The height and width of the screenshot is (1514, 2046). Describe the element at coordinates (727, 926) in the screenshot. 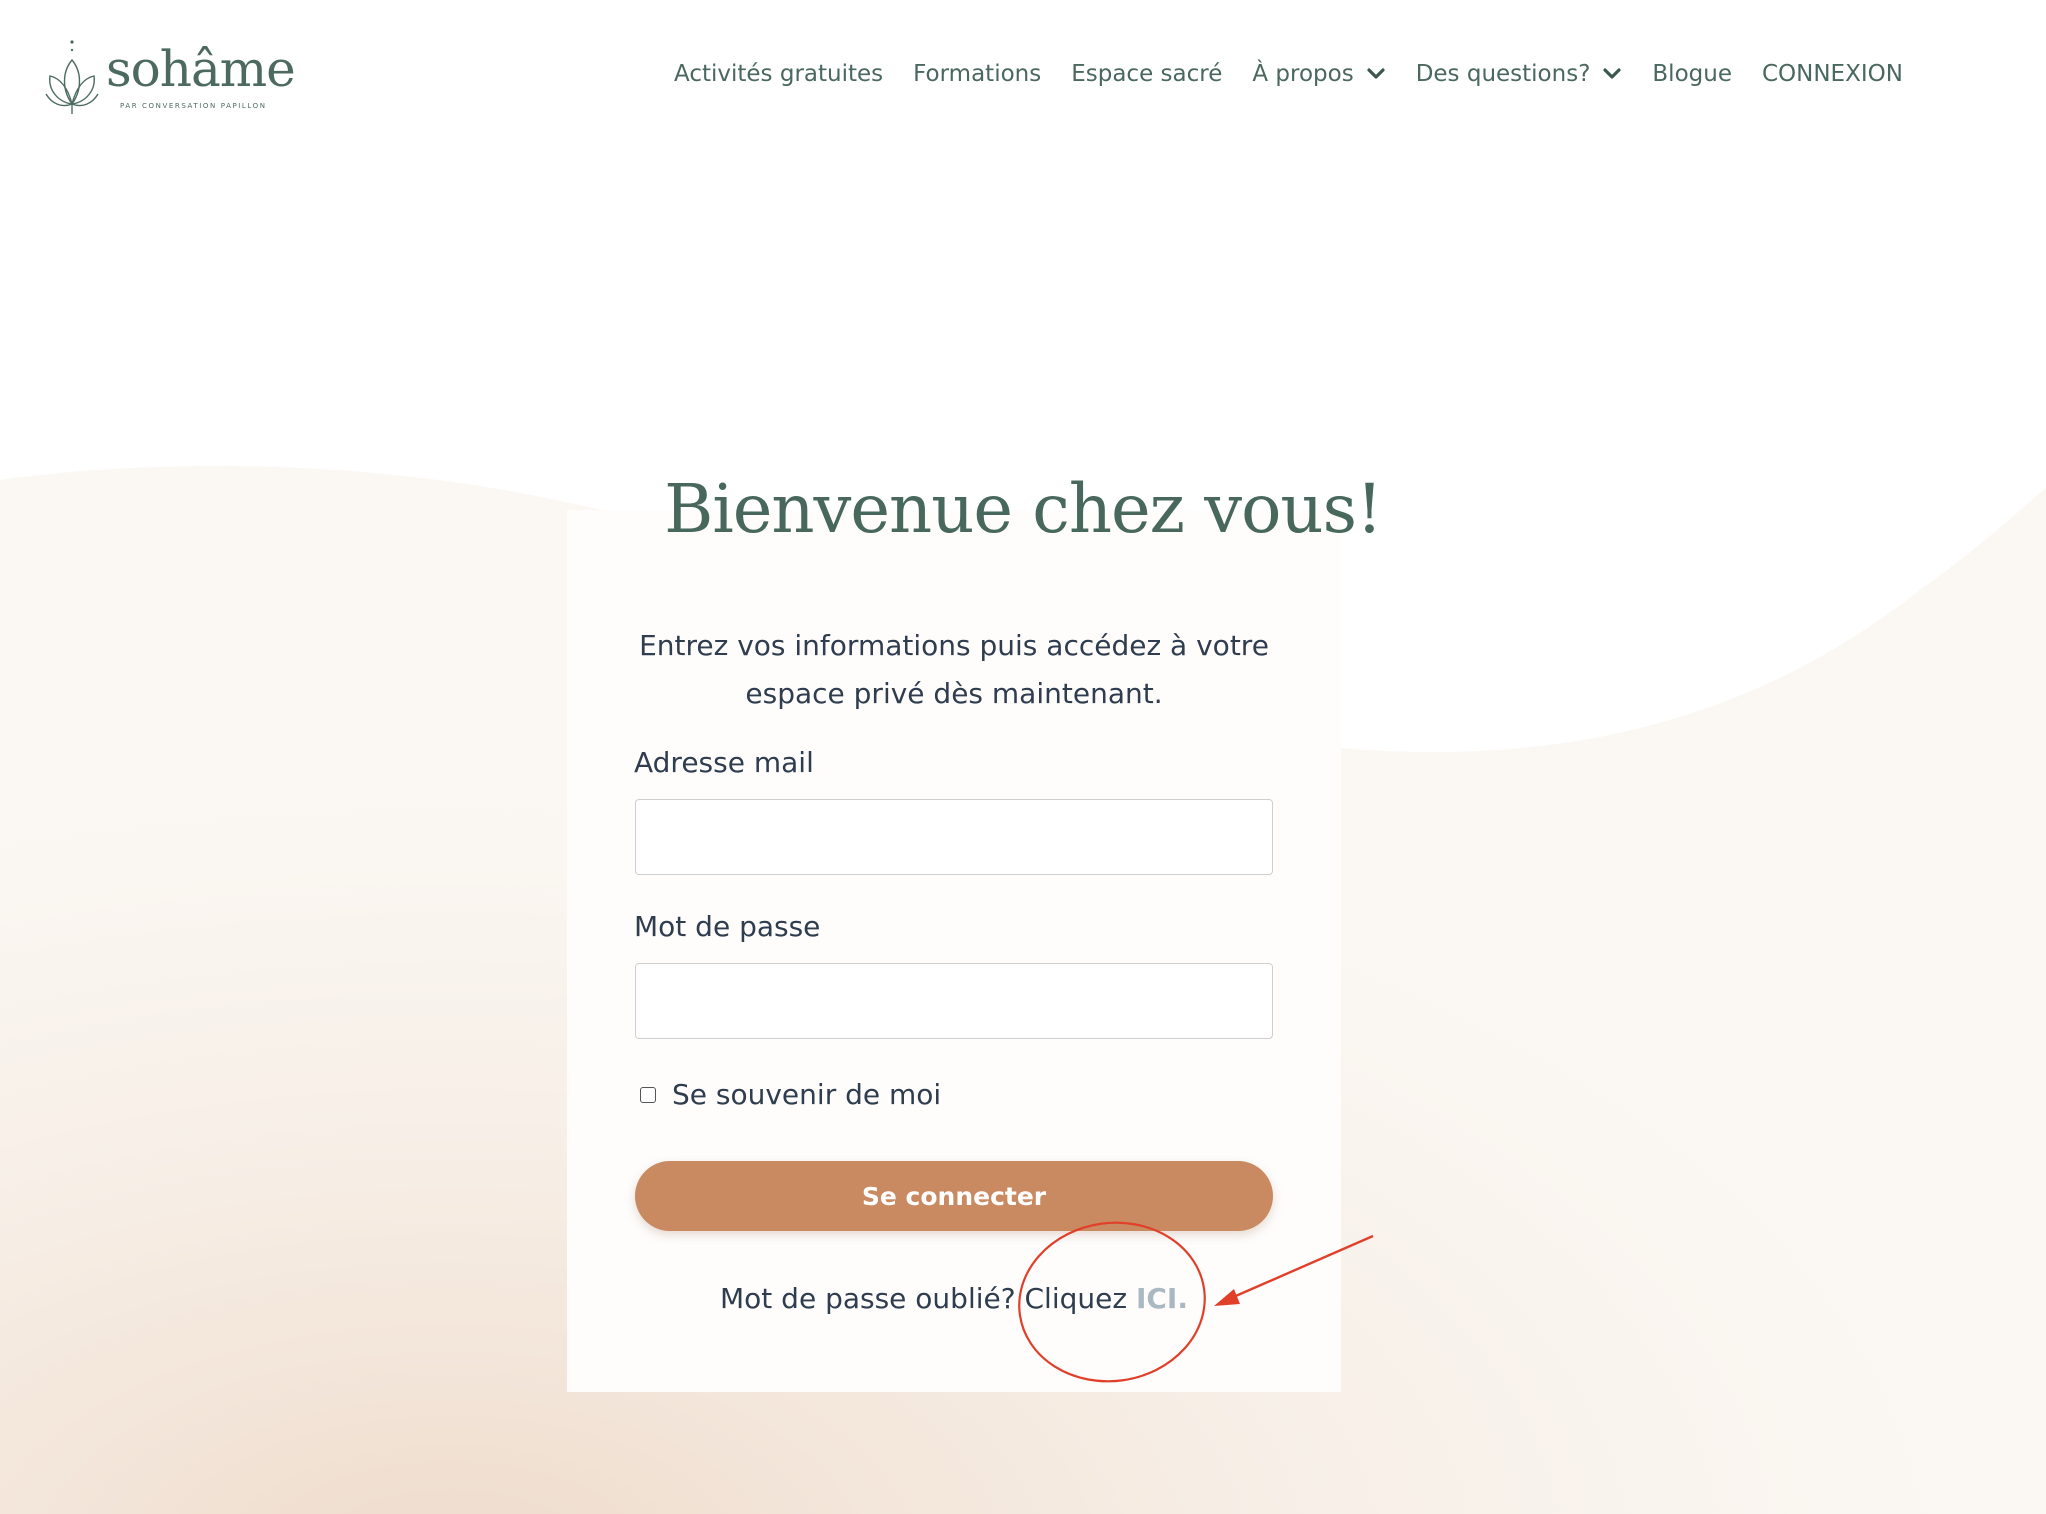

I see `password-label: Mot de passe` at that location.